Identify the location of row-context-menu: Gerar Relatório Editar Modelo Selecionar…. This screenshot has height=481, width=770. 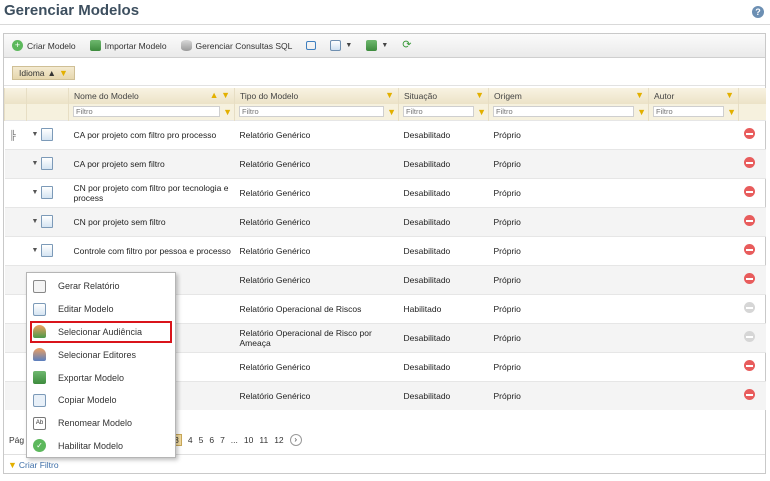
(101, 365).